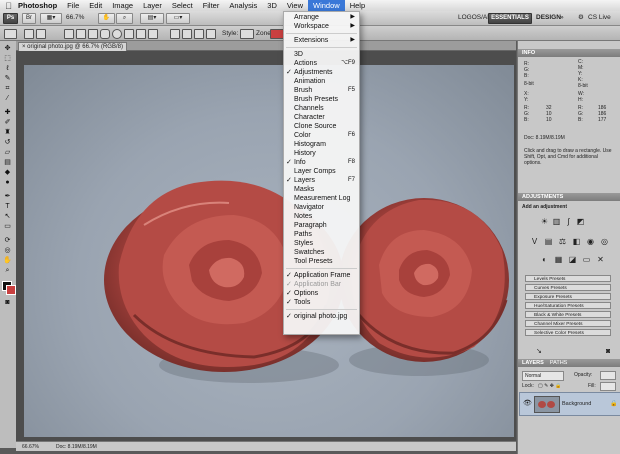  What do you see at coordinates (321, 252) in the screenshot?
I see `window-menu-item-swatches: Swatches` at bounding box center [321, 252].